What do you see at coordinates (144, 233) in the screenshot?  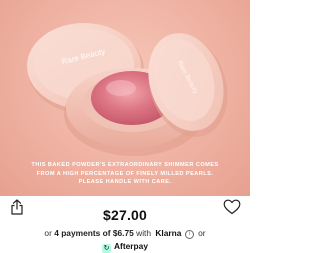 I see `installment-with: with` at bounding box center [144, 233].